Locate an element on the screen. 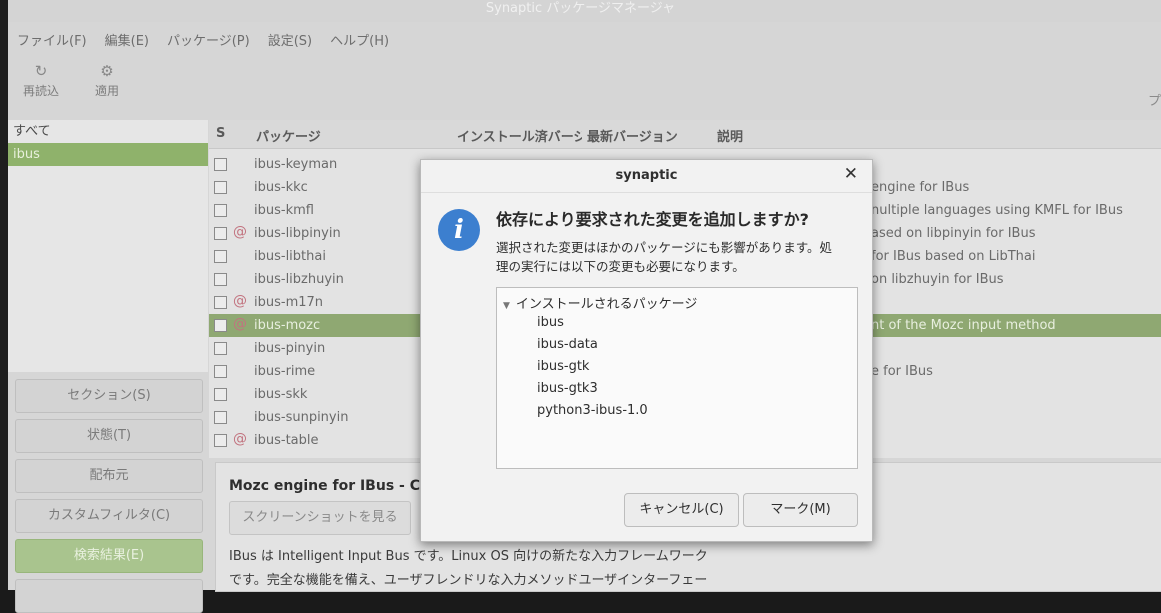  apply-button: ⚙ 適用 is located at coordinates (107, 87).